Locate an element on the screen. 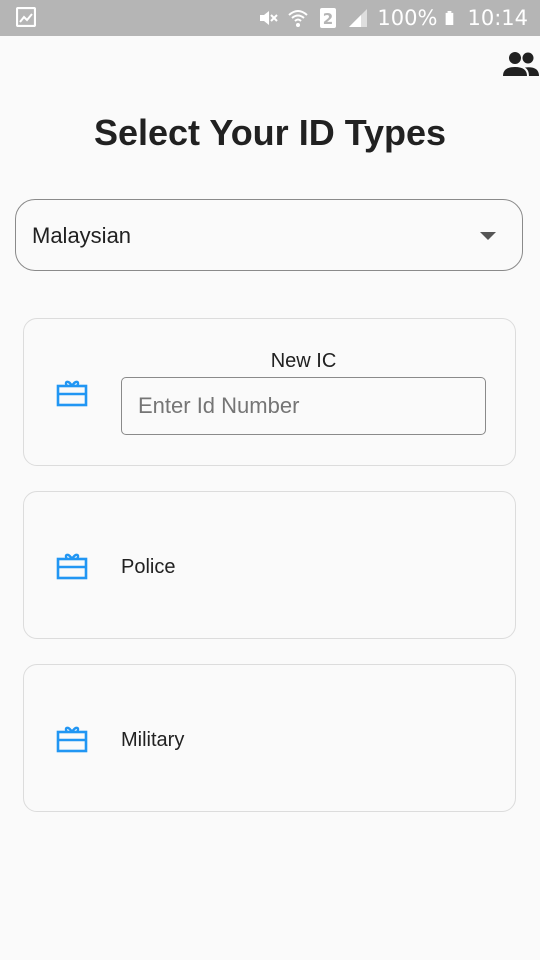 The width and height of the screenshot is (540, 960). status-bar: 2 100% 10:14 is located at coordinates (270, 18).